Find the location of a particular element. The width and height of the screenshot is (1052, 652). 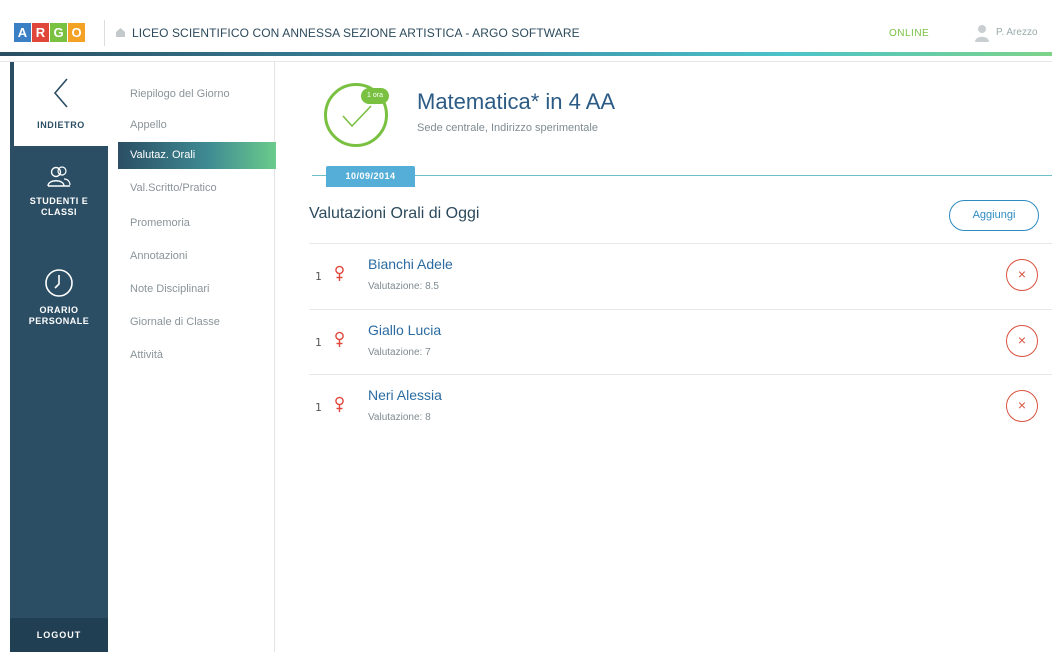

submenu-item-val-scritto: Val.Scritto/Pratico is located at coordinates (173, 188).